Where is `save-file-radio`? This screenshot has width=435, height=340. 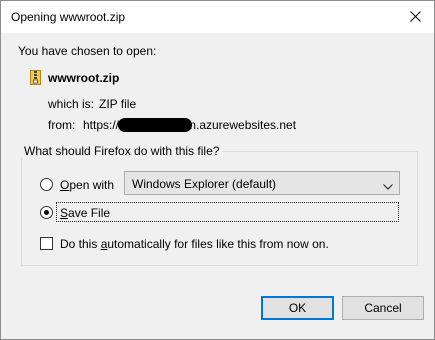
save-file-radio is located at coordinates (46, 212).